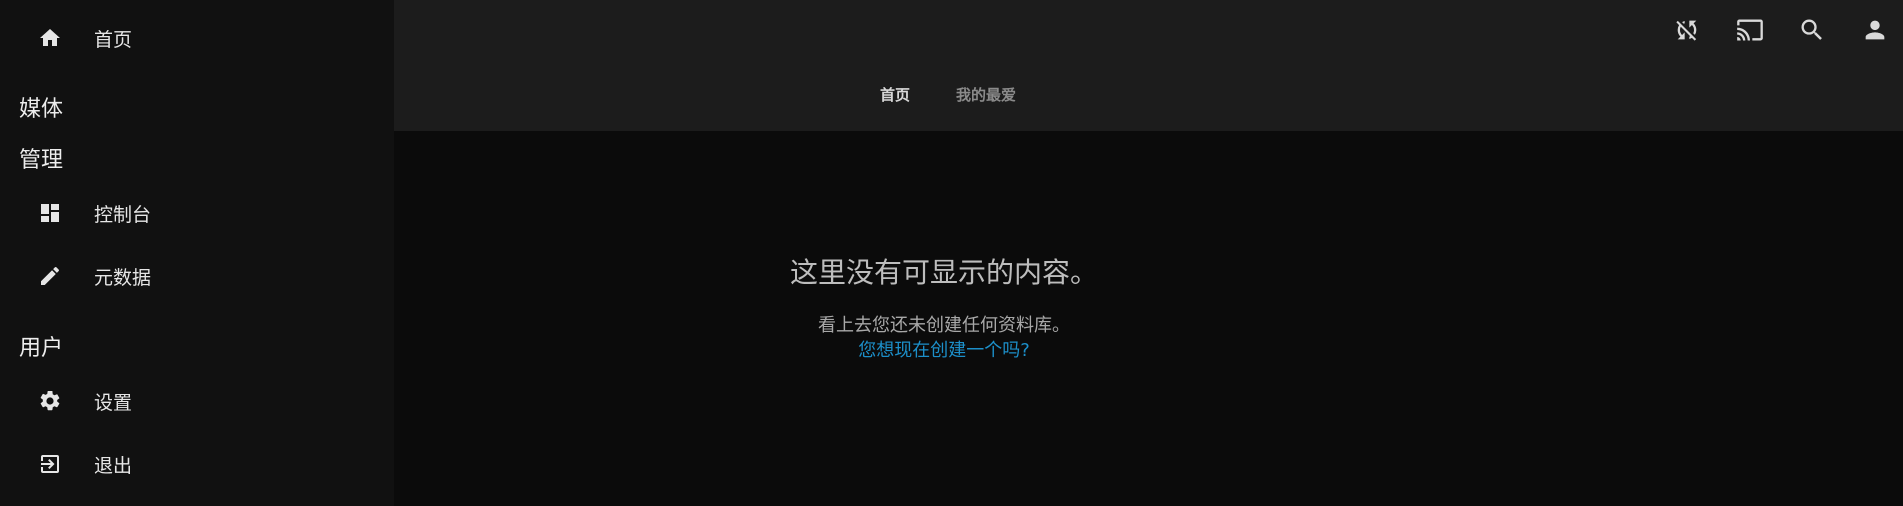 The height and width of the screenshot is (506, 1903). Describe the element at coordinates (113, 39) in the screenshot. I see `sidebar-item-label: 首页` at that location.